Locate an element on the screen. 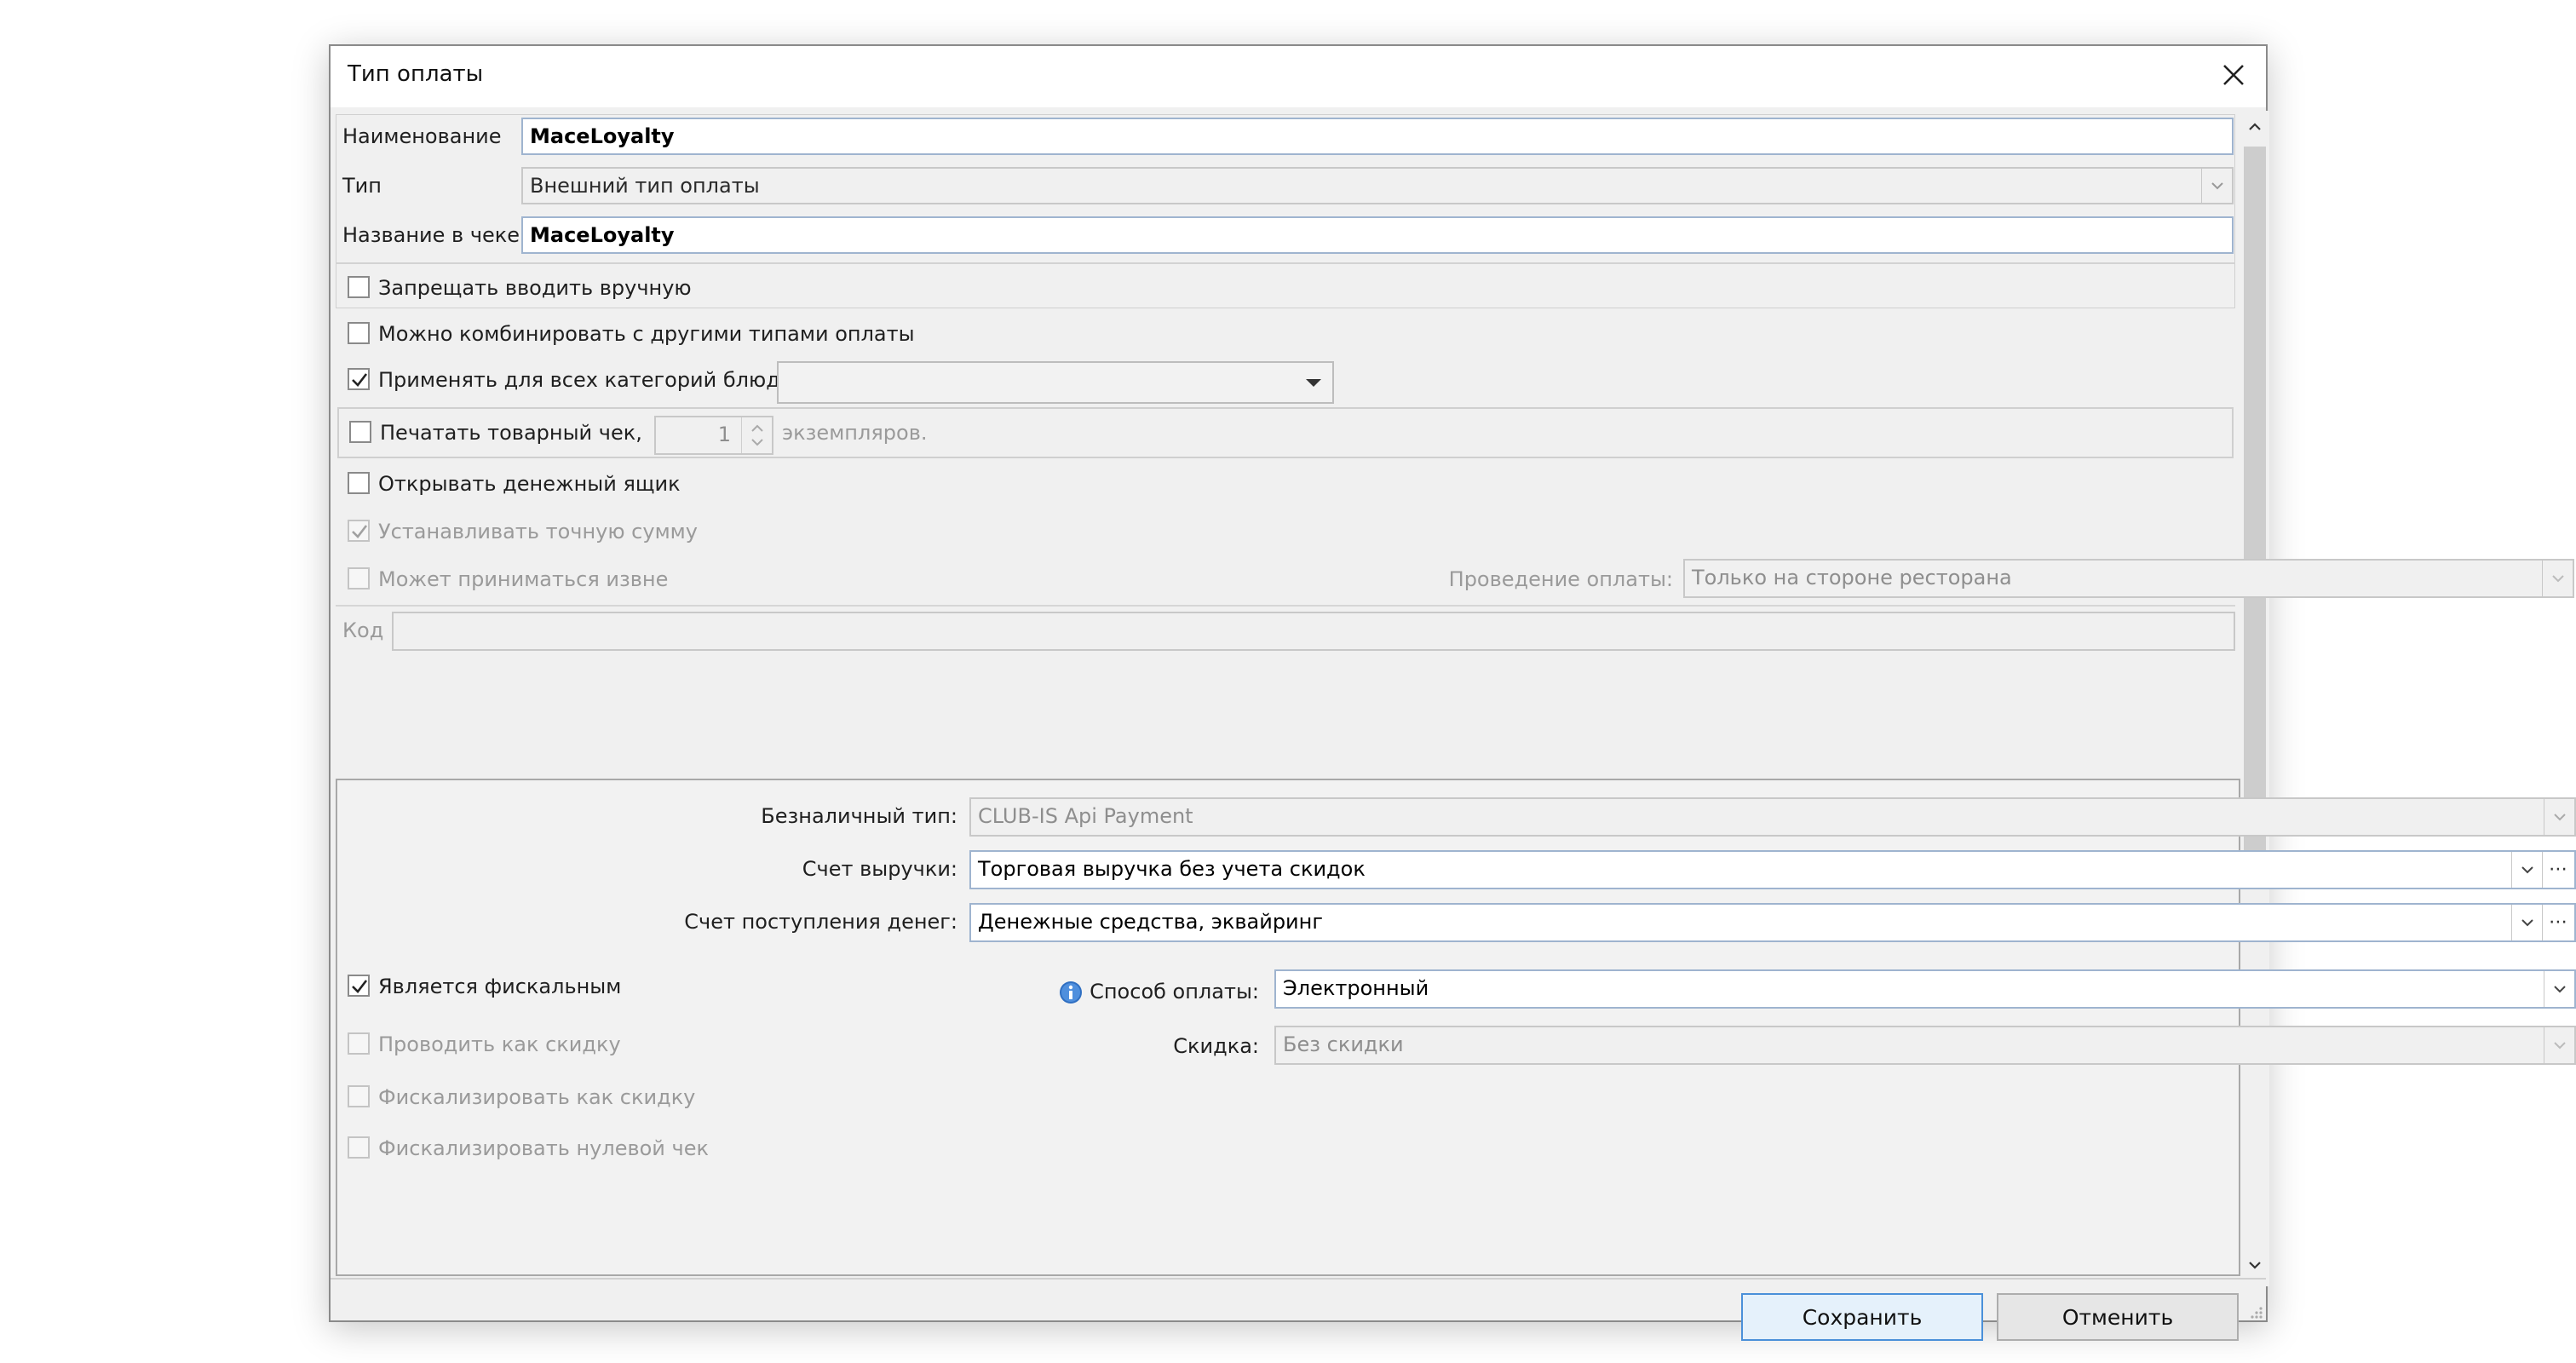 This screenshot has width=2576, height=1363. receipt-name-label: Название в чеке is located at coordinates (431, 235).